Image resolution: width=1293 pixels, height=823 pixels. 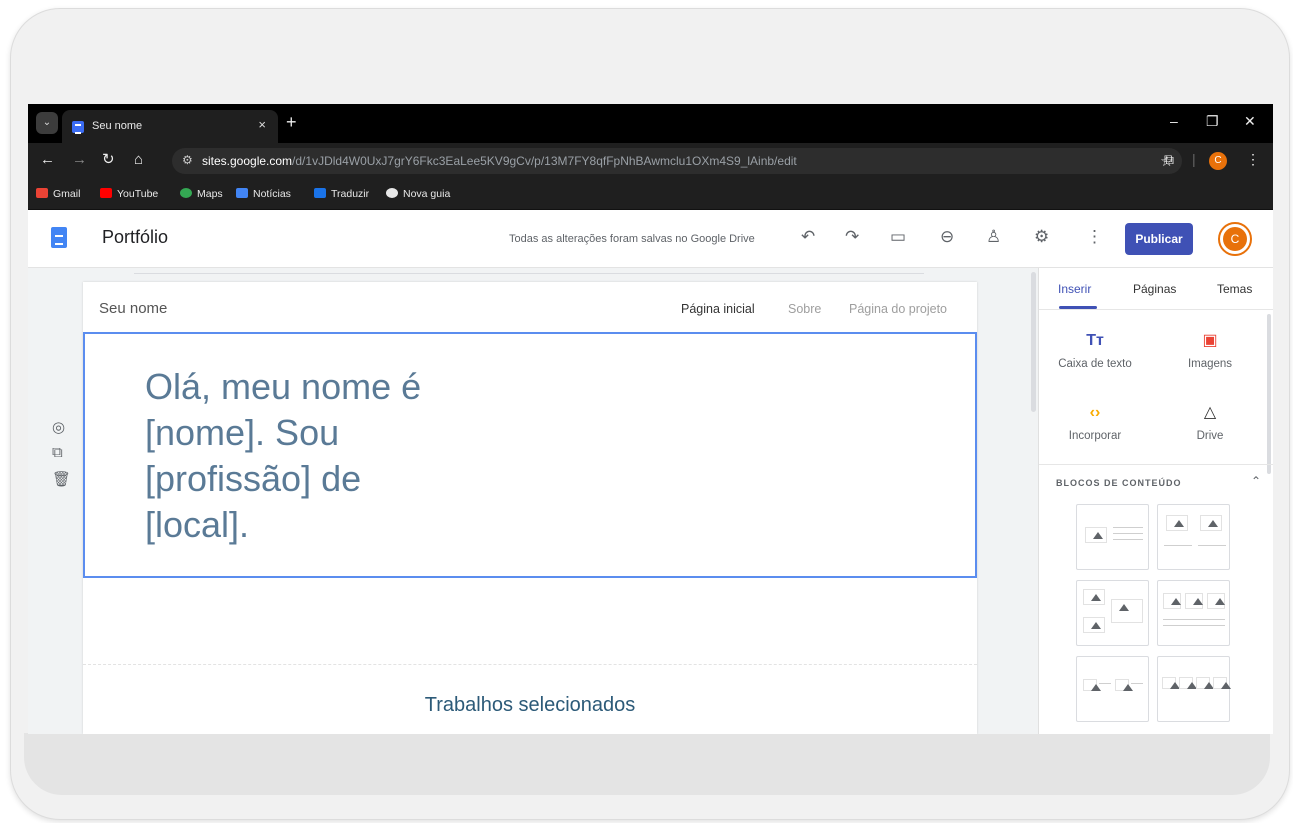 What do you see at coordinates (170, 126) in the screenshot?
I see `browser-tab: Seu nome ×` at bounding box center [170, 126].